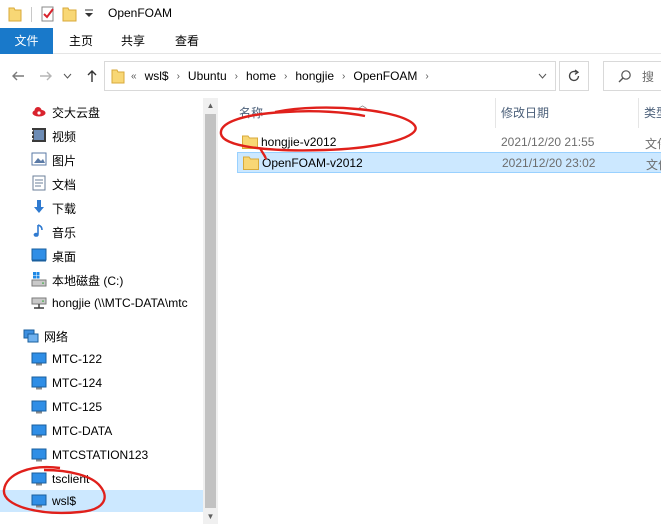 This screenshot has height=530, width=661. What do you see at coordinates (101, 279) in the screenshot?
I see `nav-item-local-disk-c: 本地磁盘 (C:)` at bounding box center [101, 279].